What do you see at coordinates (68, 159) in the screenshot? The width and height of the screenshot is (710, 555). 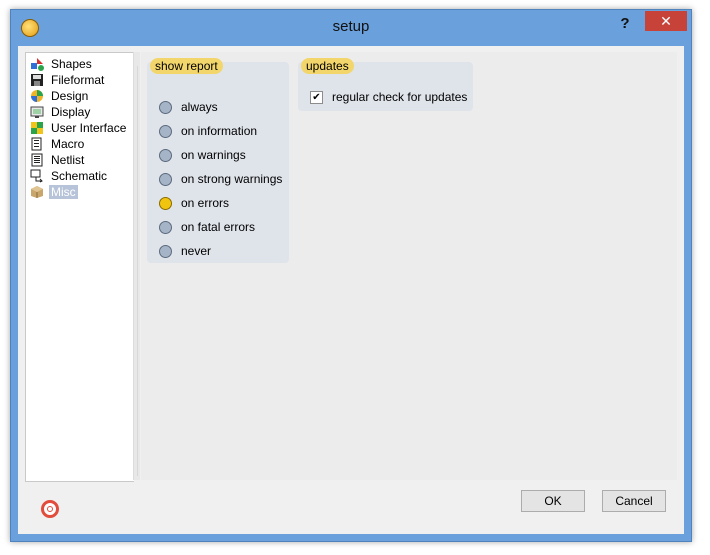 I see `tree-item-label: Netlist` at bounding box center [68, 159].